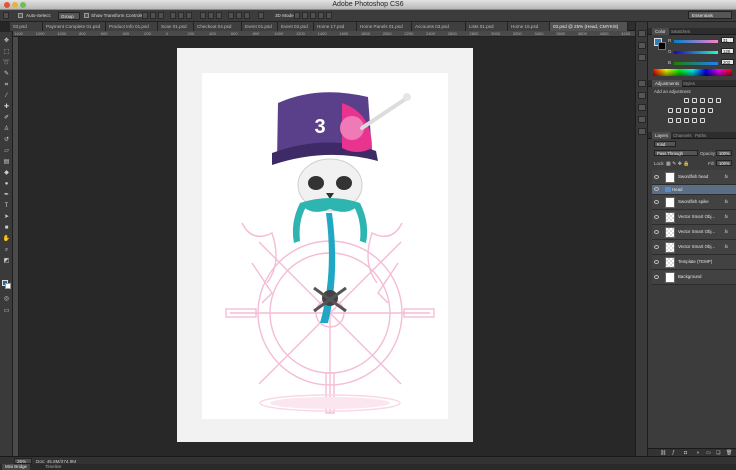 This screenshot has width=736, height=470. What do you see at coordinates (296, 26) in the screenshot?
I see `tab-event-02: Event 02.psd` at bounding box center [296, 26].